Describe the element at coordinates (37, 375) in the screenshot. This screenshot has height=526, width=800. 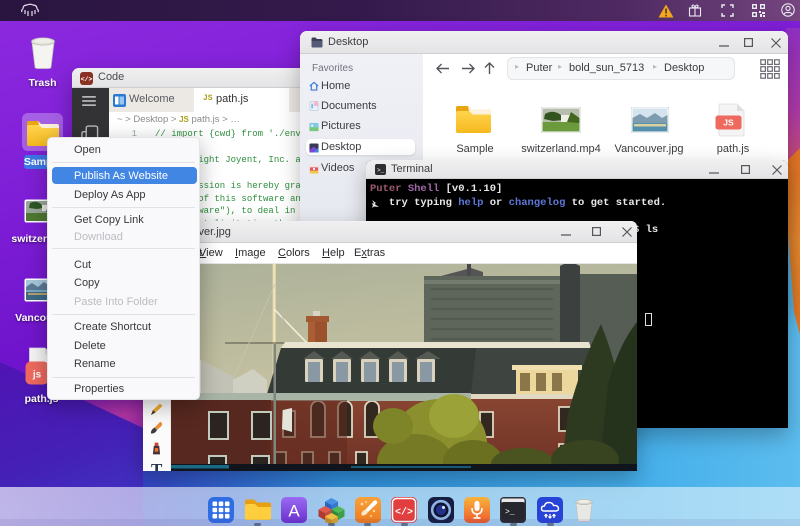
I see `svg-text: js` at that location.